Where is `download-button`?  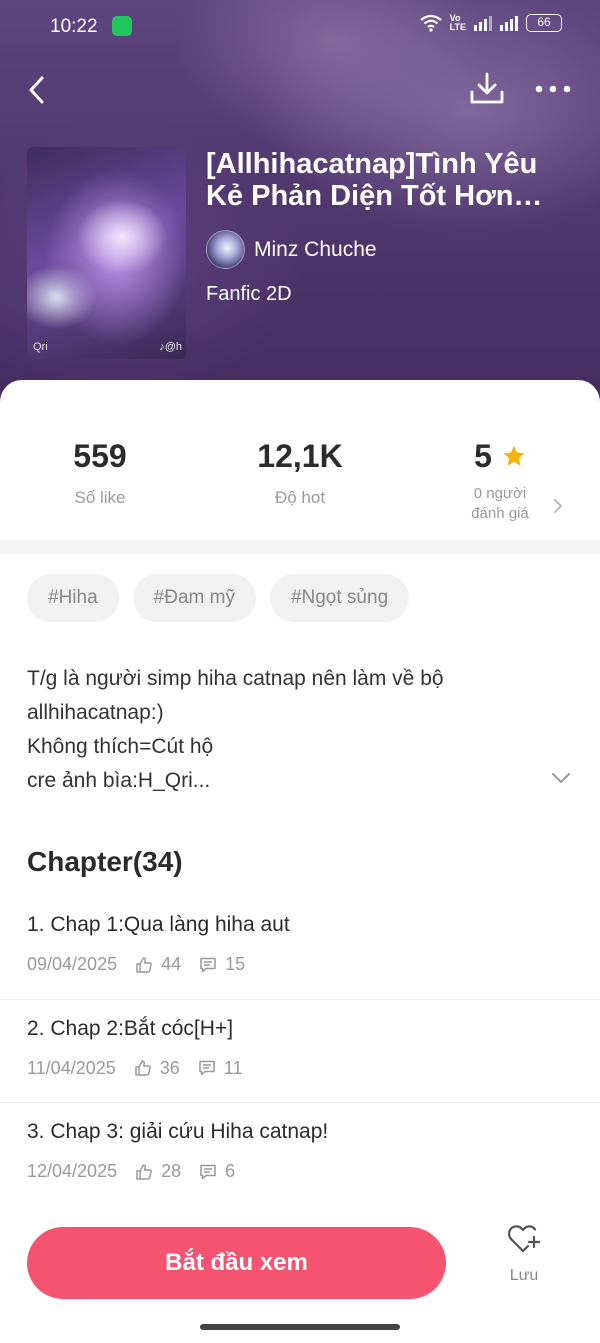
download-button is located at coordinates (487, 89).